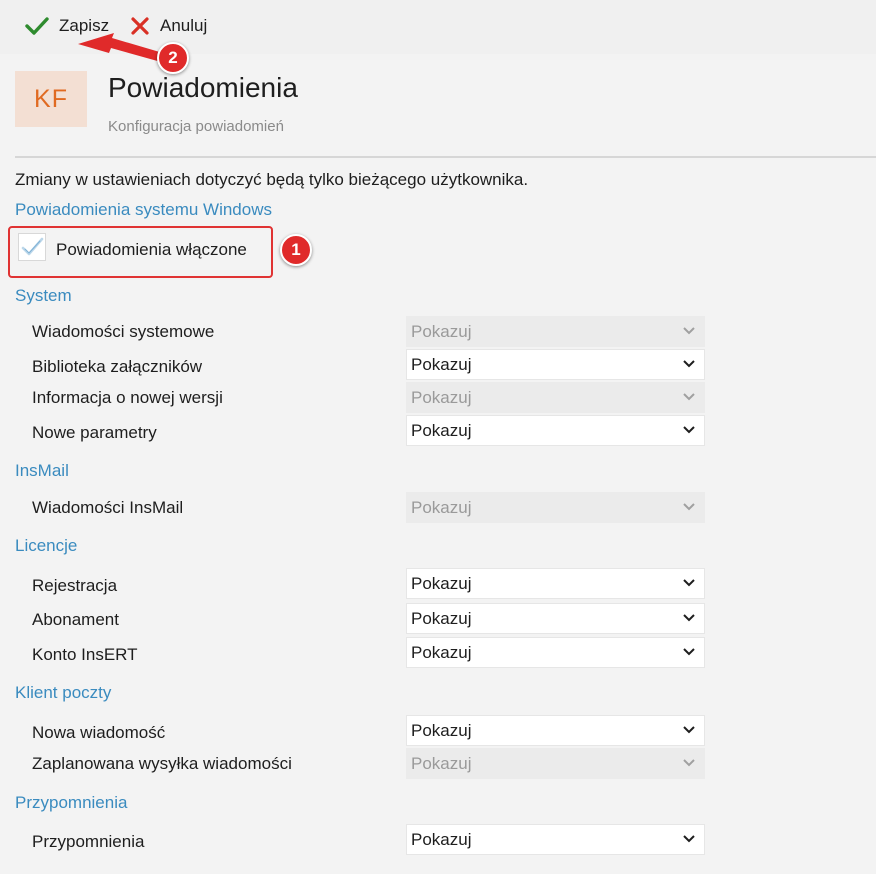 This screenshot has height=874, width=876. What do you see at coordinates (117, 366) in the screenshot?
I see `row-label-attachments-library: Biblioteka załączników` at bounding box center [117, 366].